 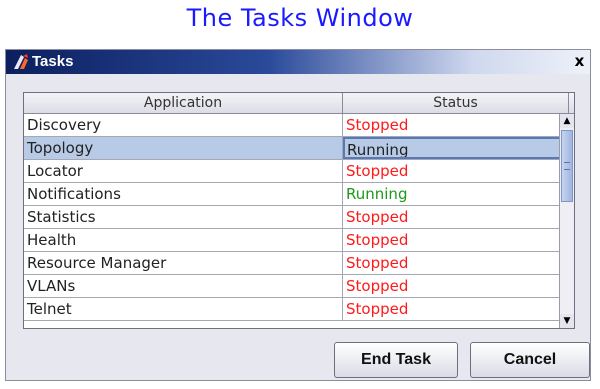 I want to click on grip-icon, so click(x=567, y=166).